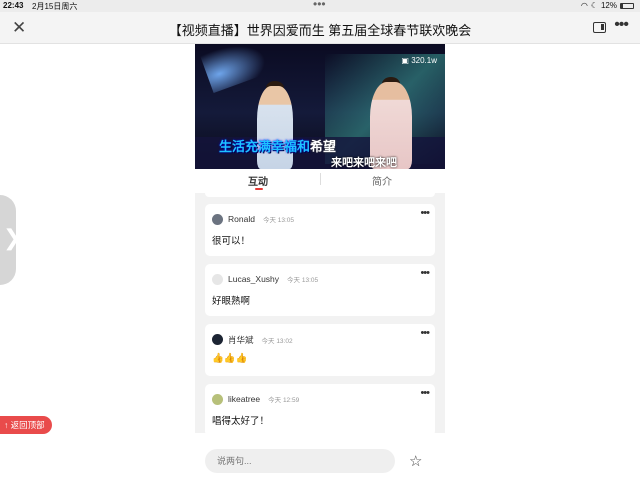 This screenshot has width=640, height=480. I want to click on view-count: ▣ 320.1w, so click(419, 60).